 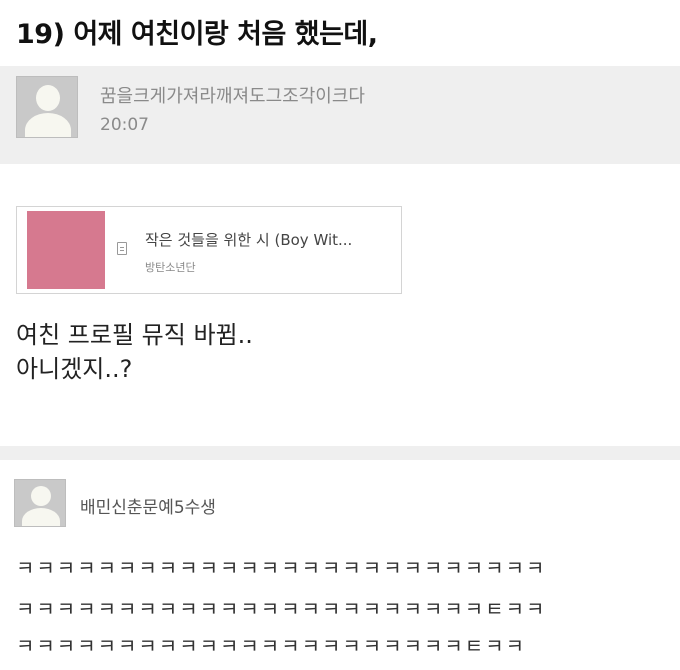 What do you see at coordinates (281, 568) in the screenshot?
I see `comment-text-line: ㅋㅋㅋㅋㅋㅋㅋㅋㅋㅋㅋㅋㅋㅋㅋㅋㅋㅋㅋㅋㅋㅋㅋㅋㅋㅋ` at bounding box center [281, 568].